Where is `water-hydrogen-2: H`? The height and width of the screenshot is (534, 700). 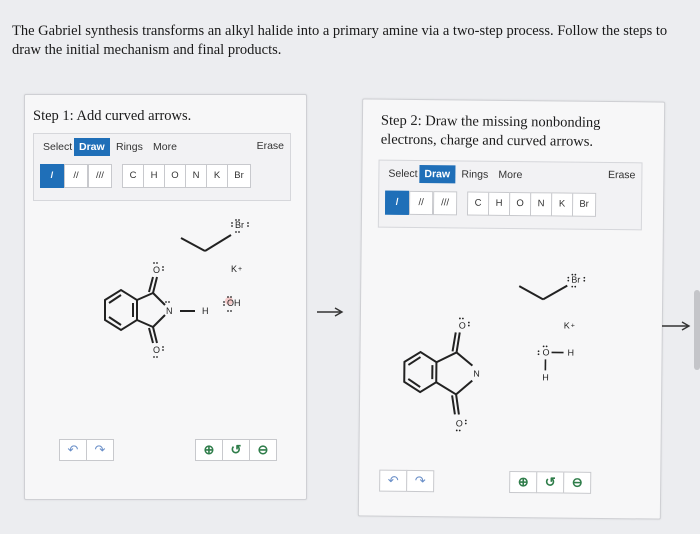
water-hydrogen-2: H is located at coordinates (545, 377).